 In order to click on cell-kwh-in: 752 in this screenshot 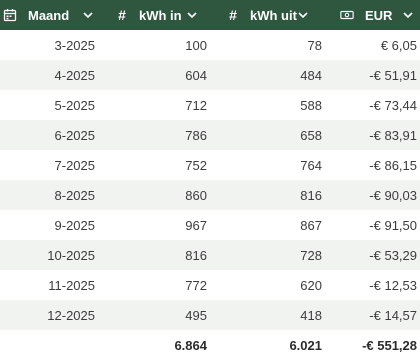, I will do `click(196, 165)`.